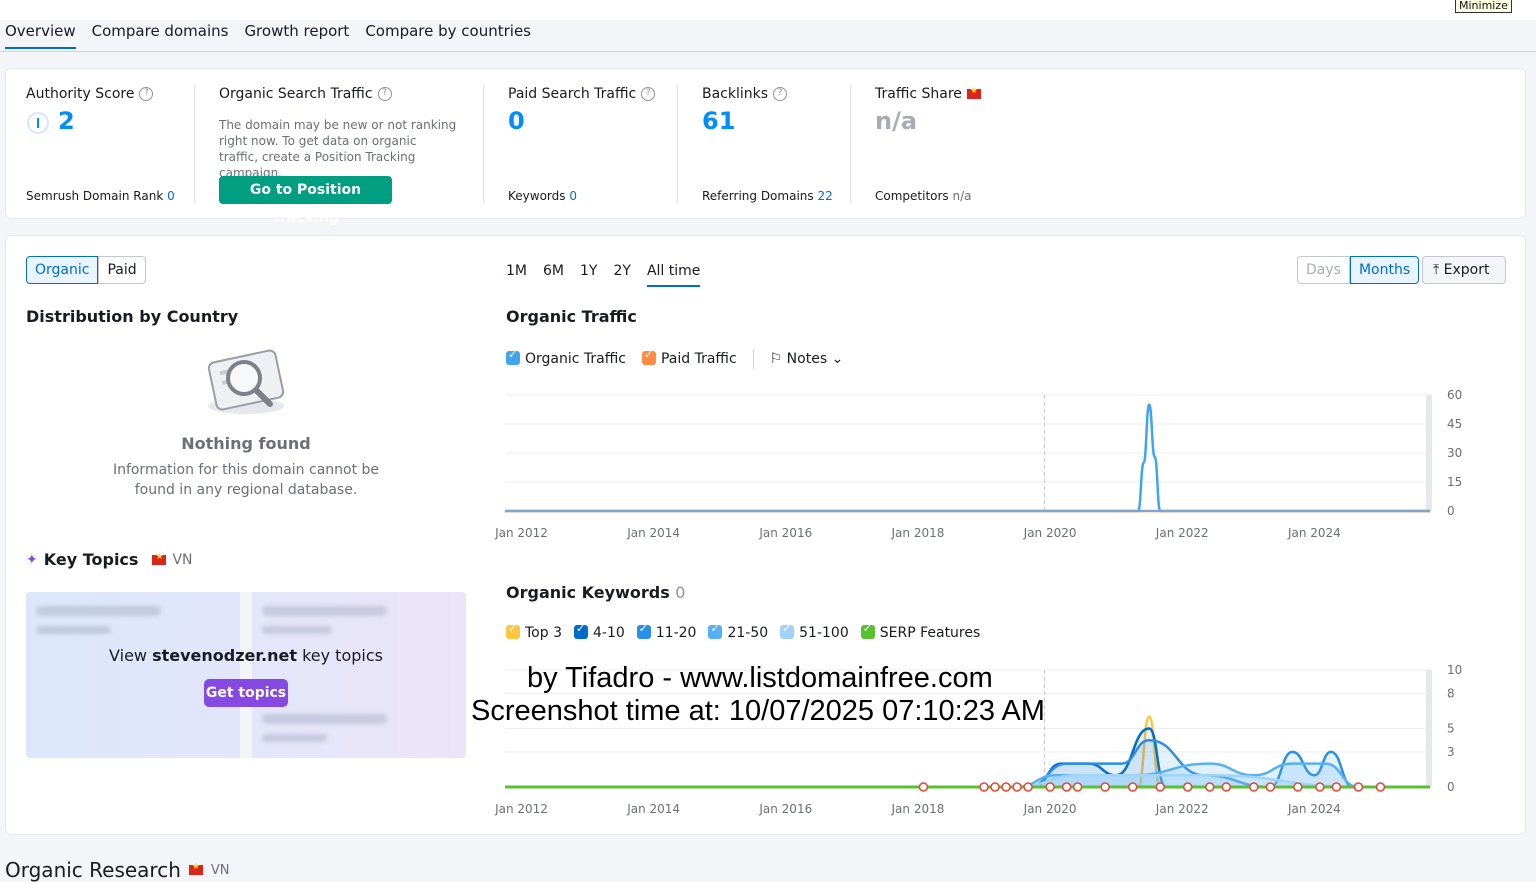  I want to click on y-tick-label: 30, so click(1454, 453).